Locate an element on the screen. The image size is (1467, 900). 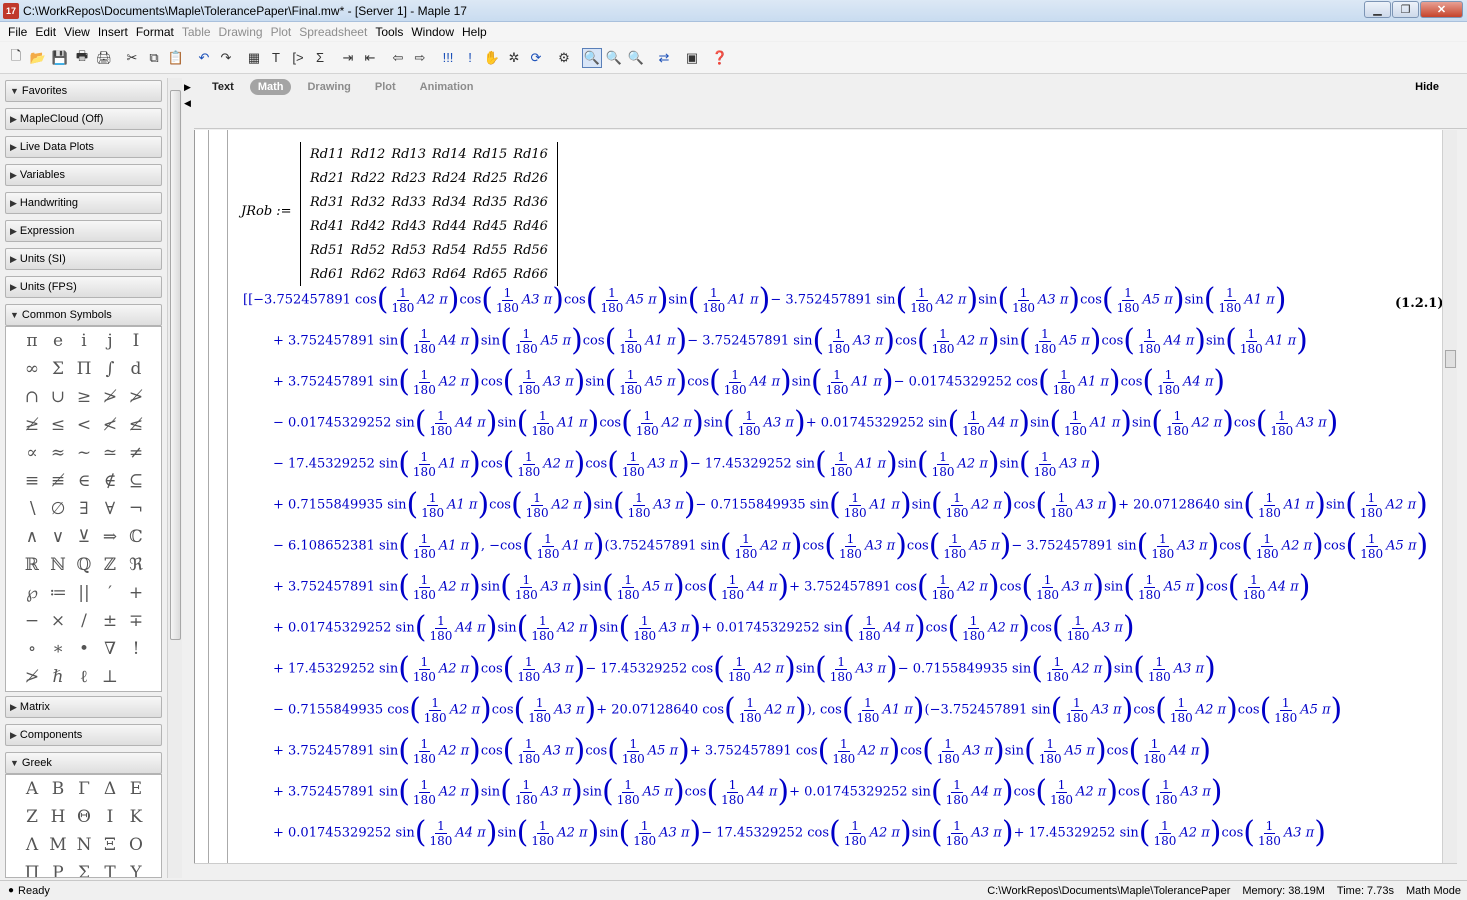
symbol-button: ∖ is located at coordinates (32, 509).